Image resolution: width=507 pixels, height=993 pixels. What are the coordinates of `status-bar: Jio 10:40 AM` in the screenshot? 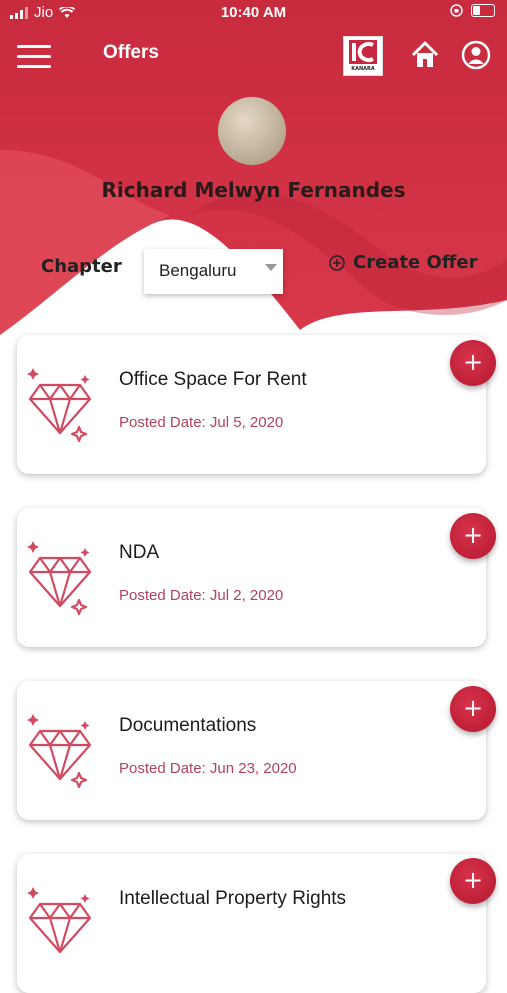 It's located at (253, 14).